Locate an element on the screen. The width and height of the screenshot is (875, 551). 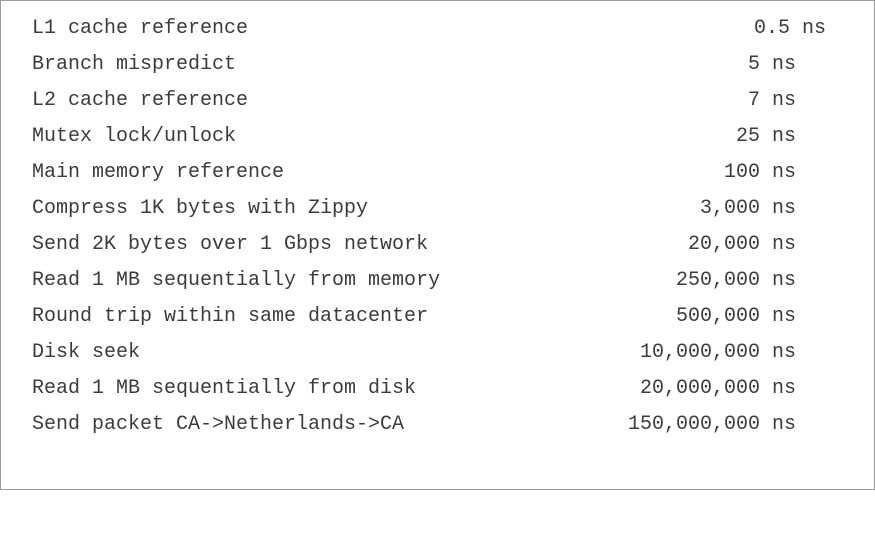
latency-value: 20,000,000 ns is located at coordinates (717, 388).